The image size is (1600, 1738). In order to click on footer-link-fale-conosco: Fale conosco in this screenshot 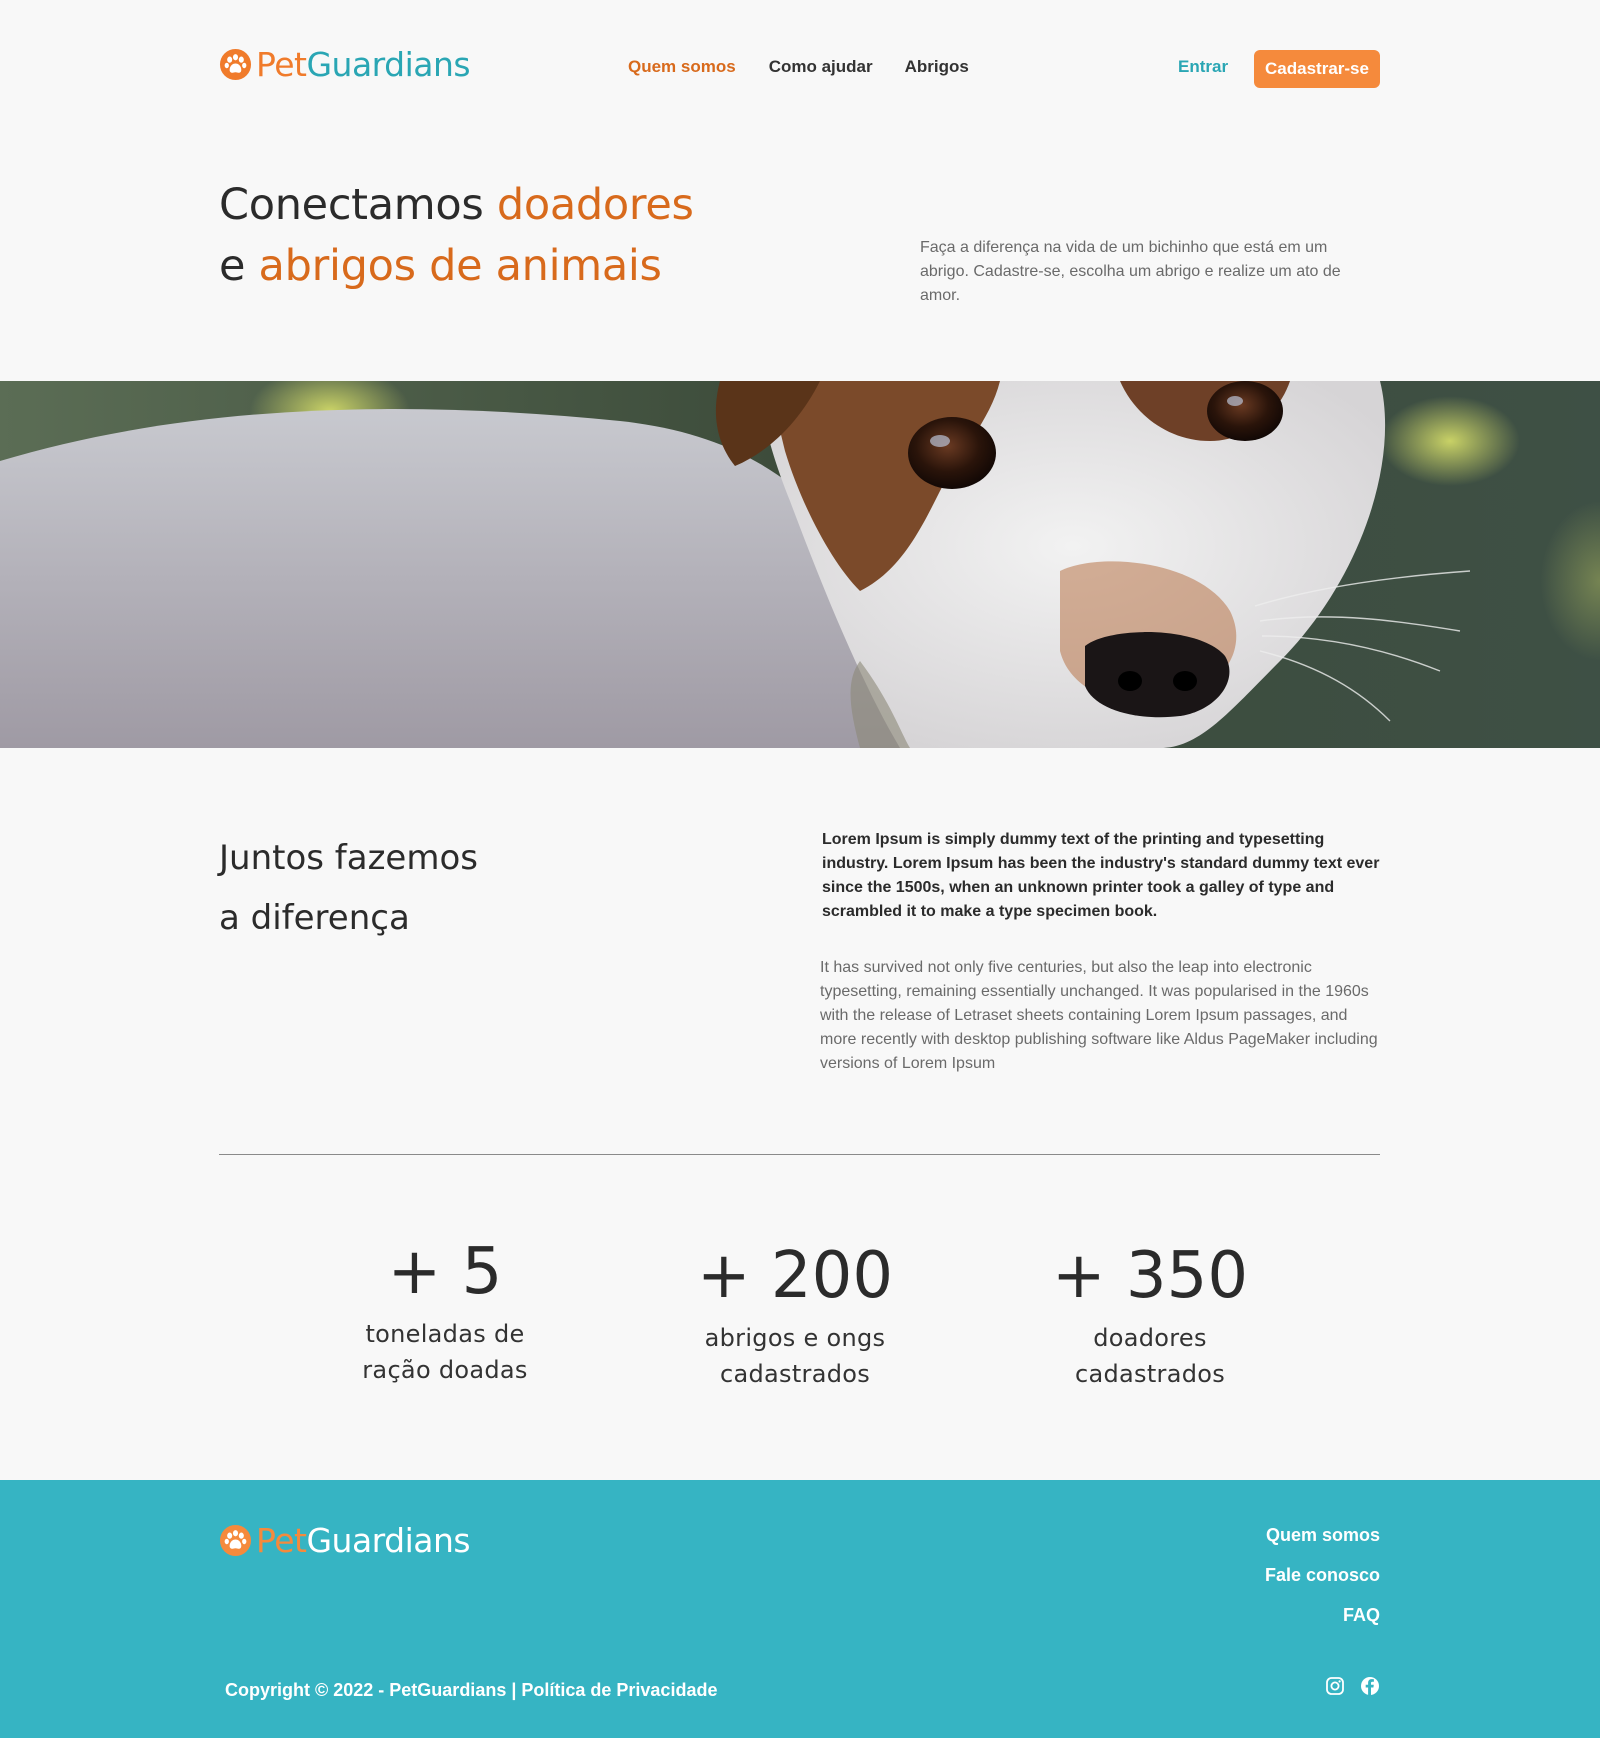, I will do `click(1322, 1575)`.